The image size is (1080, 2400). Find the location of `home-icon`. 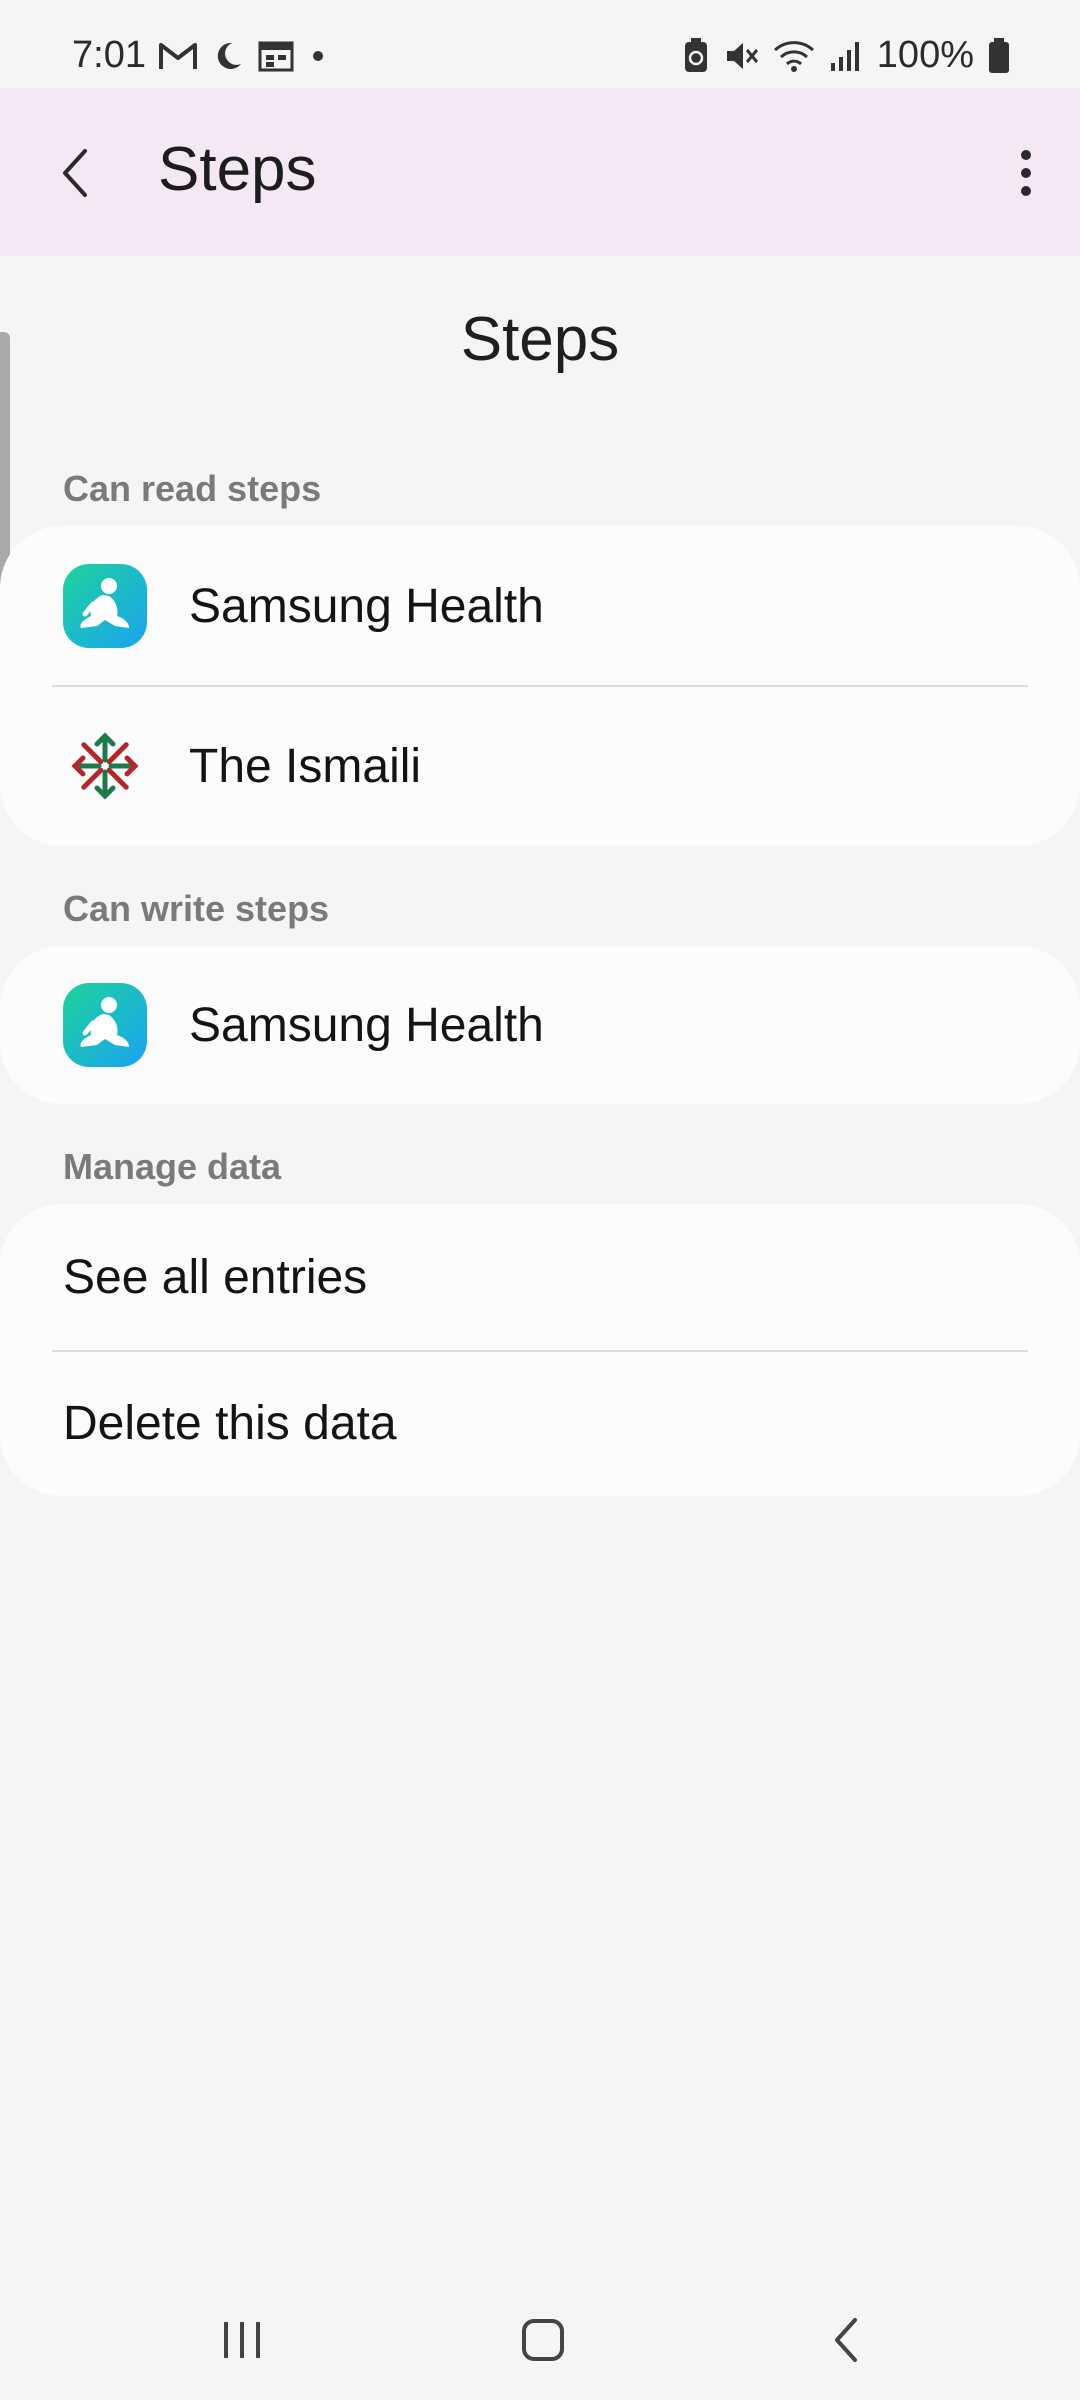

home-icon is located at coordinates (543, 2340).